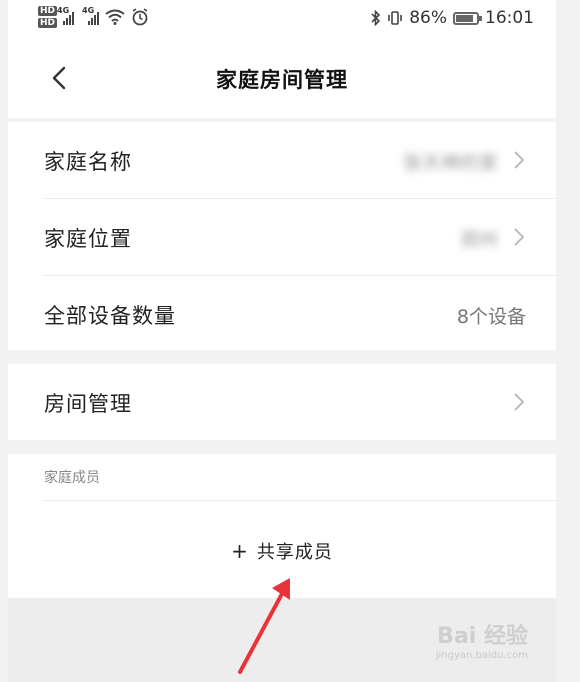 Image resolution: width=580 pixels, height=682 pixels. Describe the element at coordinates (264, 626) in the screenshot. I see `red-arrow-annotation` at that location.